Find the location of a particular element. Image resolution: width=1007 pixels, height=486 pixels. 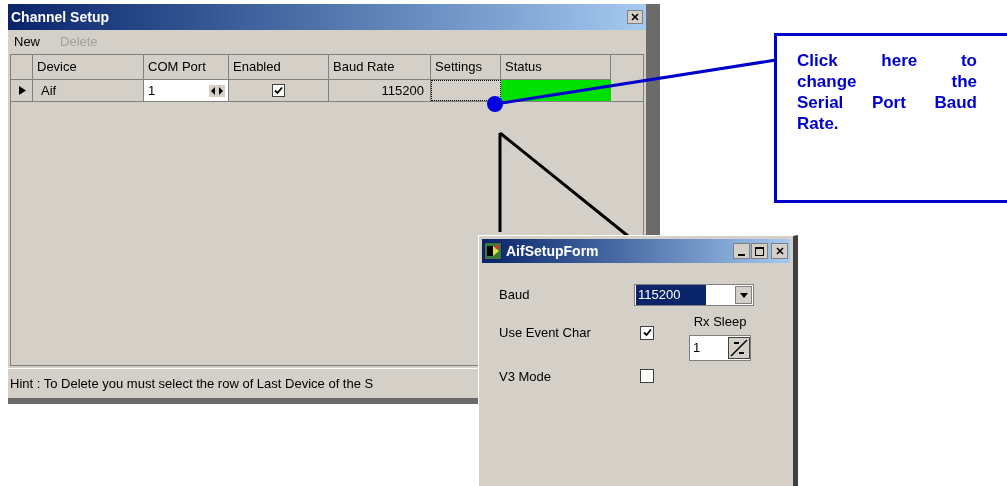

maximize-icon is located at coordinates (759, 251).